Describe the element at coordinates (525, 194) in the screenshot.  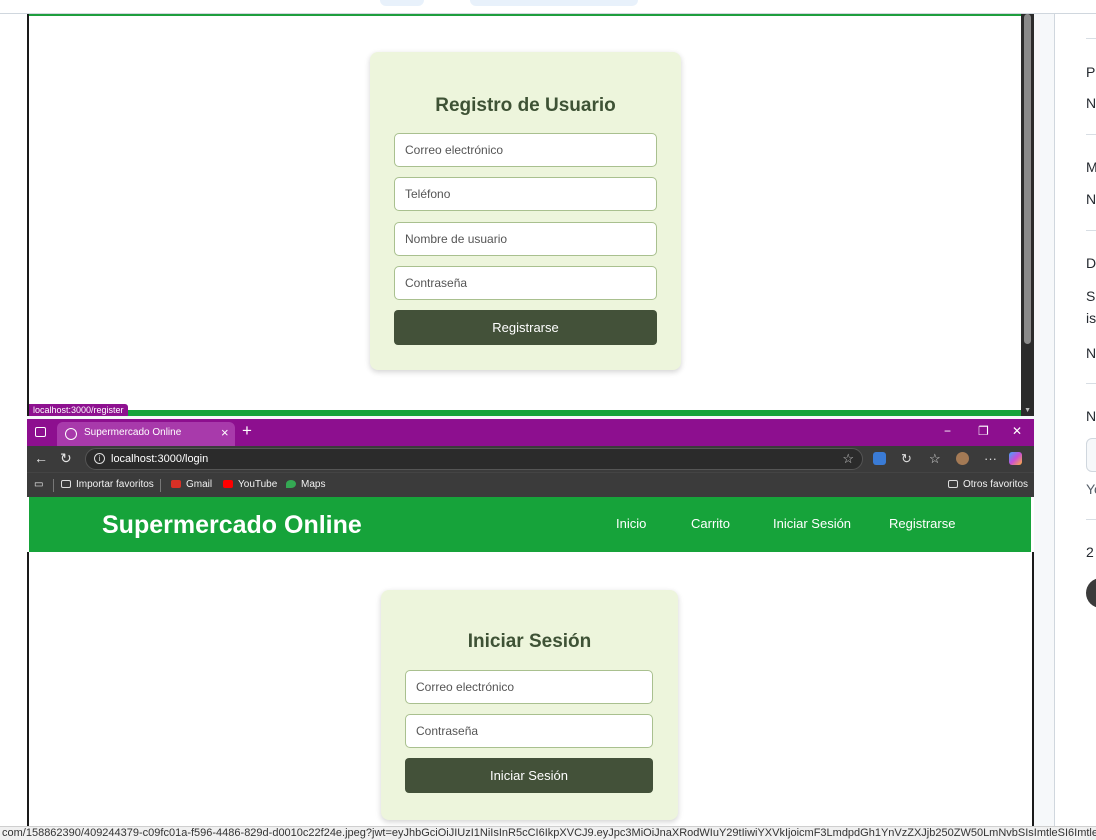
I see `phone-field: Teléfono` at that location.